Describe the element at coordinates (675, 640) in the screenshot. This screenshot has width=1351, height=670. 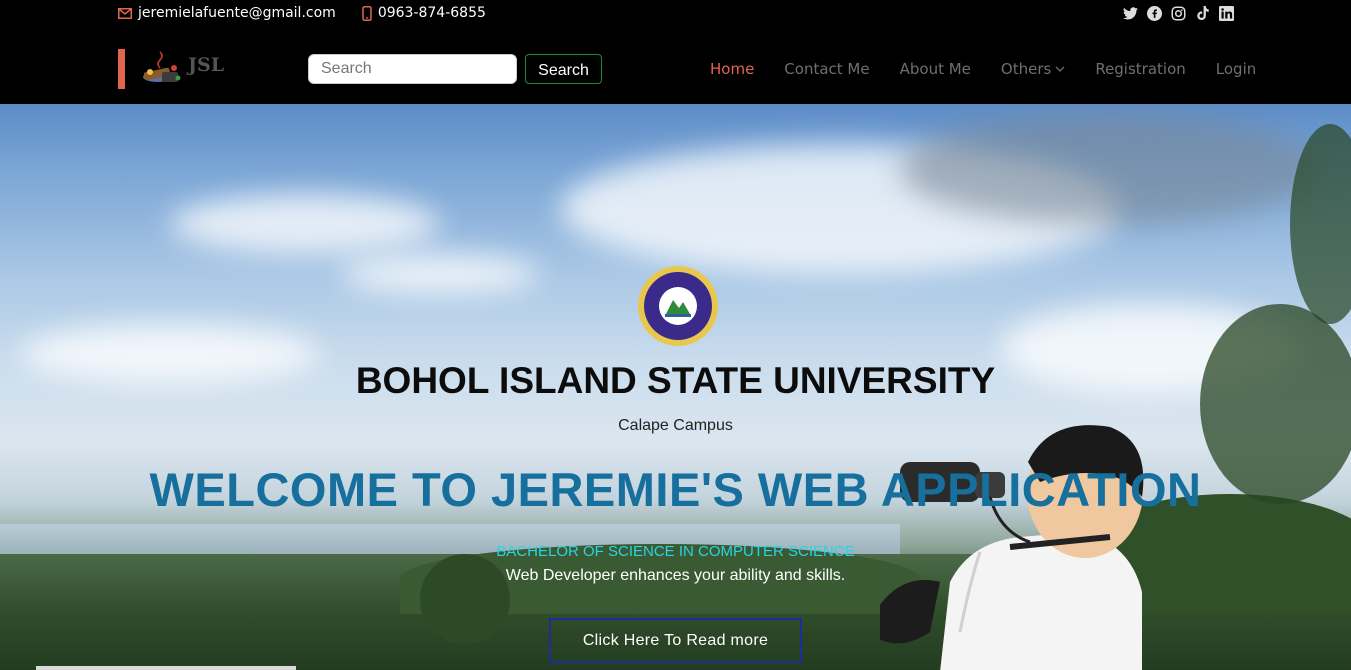
I see `read-more-button: Click Here To Read more` at that location.